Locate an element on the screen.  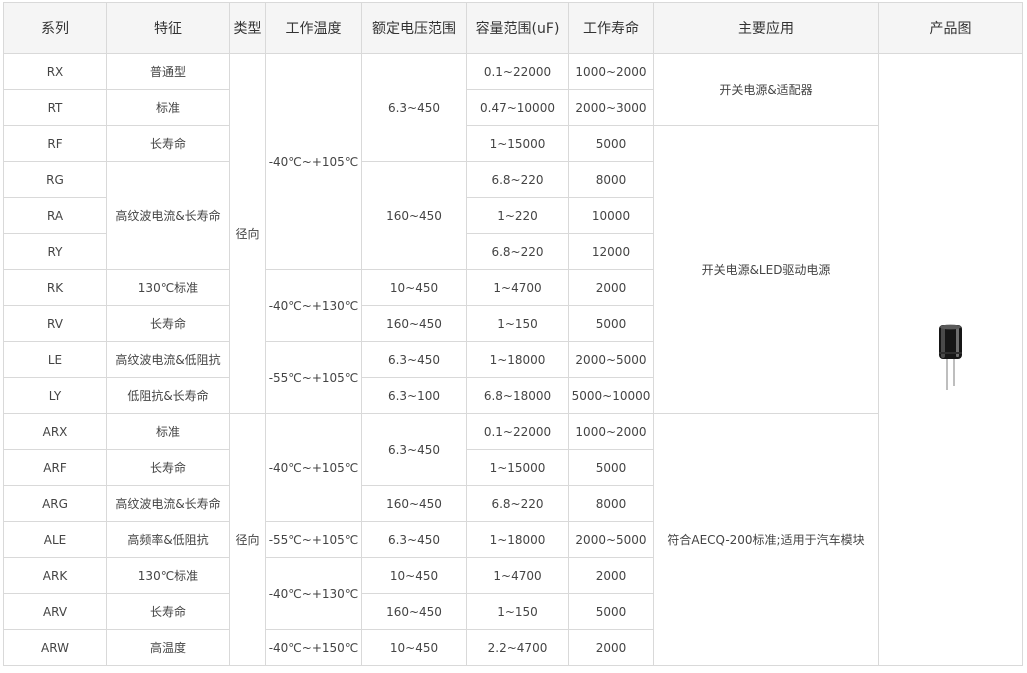
capacitance-cell: 6.8~18000 is located at coordinates (517, 395).